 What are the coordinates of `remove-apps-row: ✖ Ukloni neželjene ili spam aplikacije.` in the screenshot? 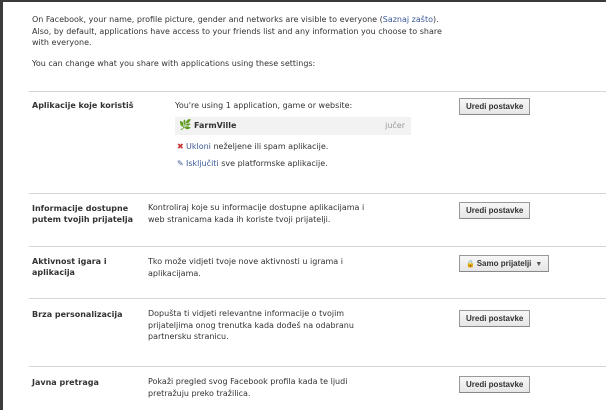 It's located at (252, 146).